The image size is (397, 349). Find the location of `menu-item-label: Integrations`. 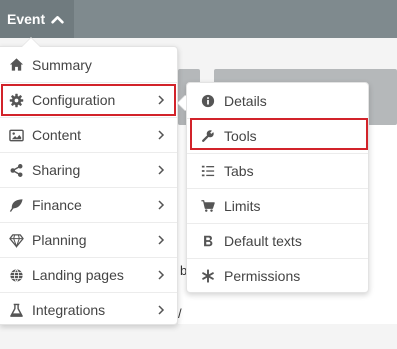

menu-item-label: Integrations is located at coordinates (69, 310).